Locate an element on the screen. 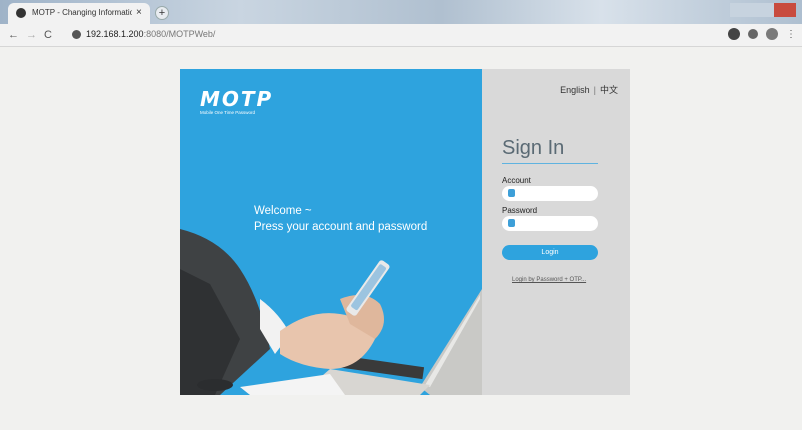 Image resolution: width=802 pixels, height=430 pixels. title-underline is located at coordinates (550, 163).